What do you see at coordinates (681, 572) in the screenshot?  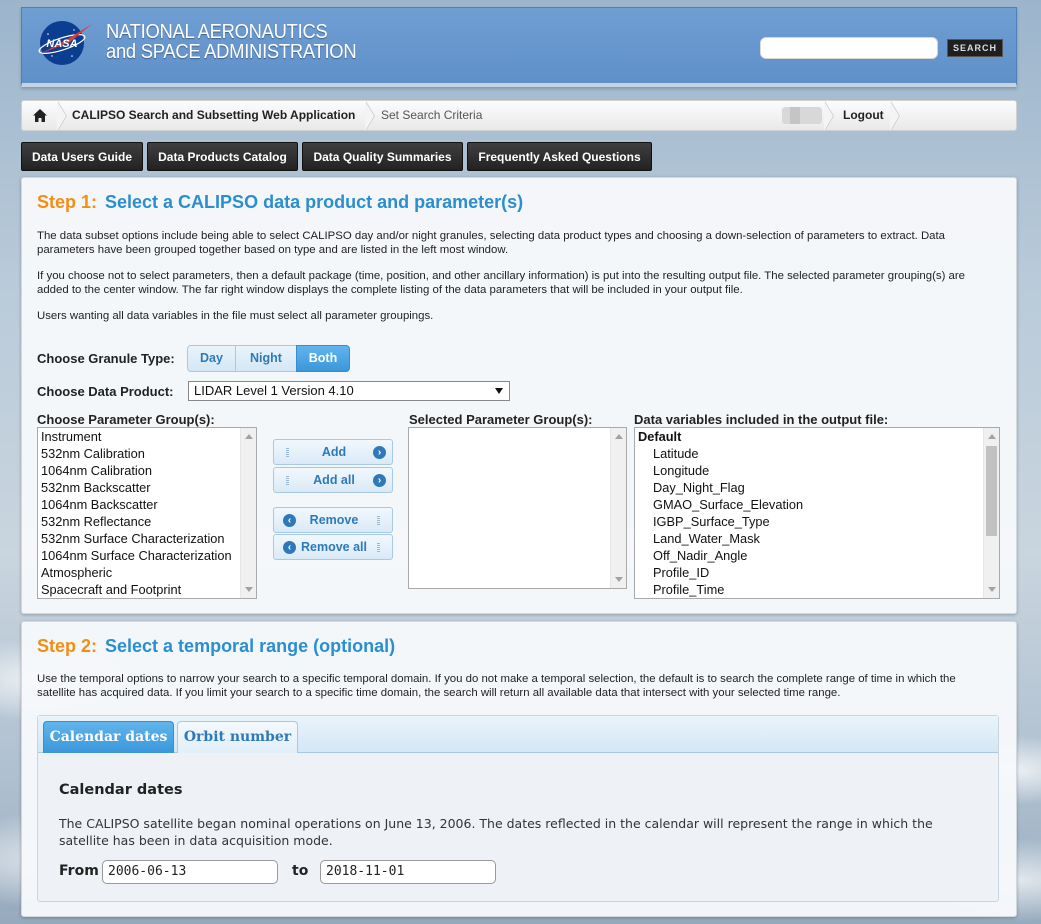 I see `list-item: Profile_ID` at bounding box center [681, 572].